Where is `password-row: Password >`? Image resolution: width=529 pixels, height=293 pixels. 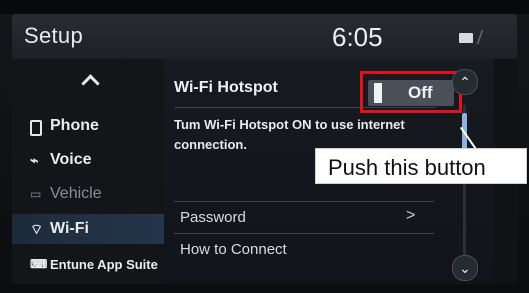
password-row: Password > is located at coordinates (304, 217).